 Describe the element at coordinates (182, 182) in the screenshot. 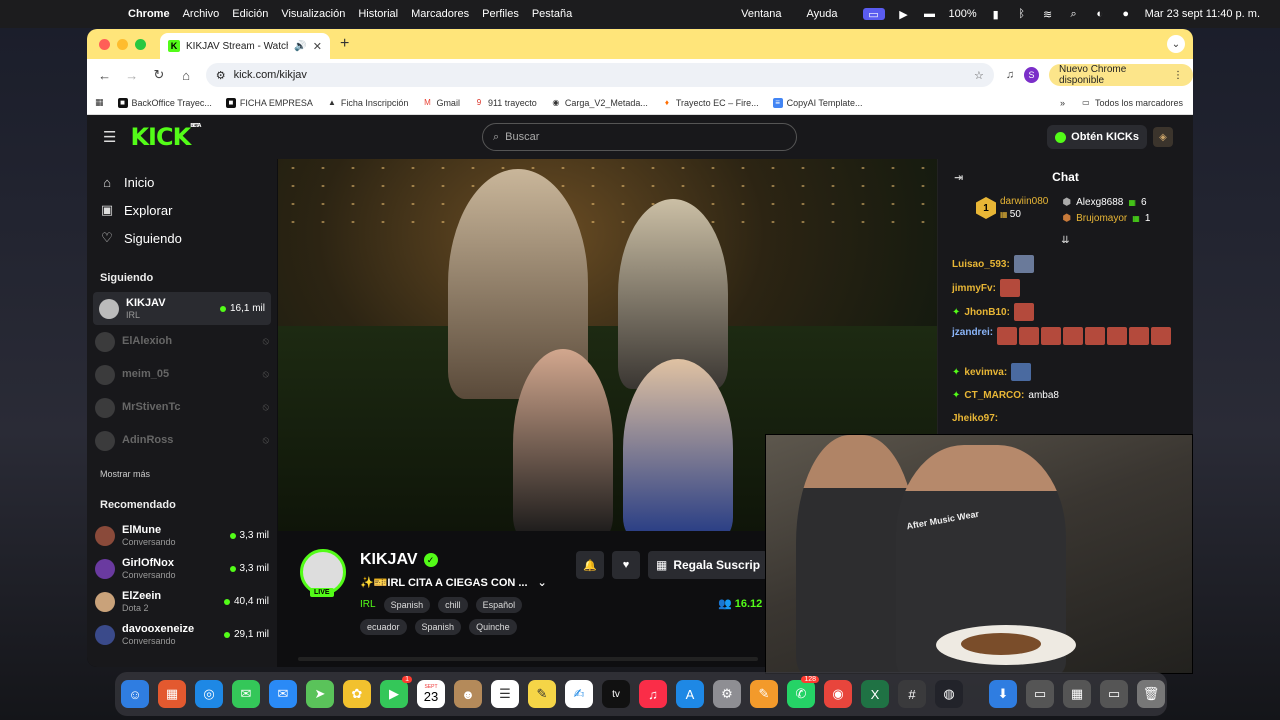

I see `nav-home: ⌂ Inicio` at that location.